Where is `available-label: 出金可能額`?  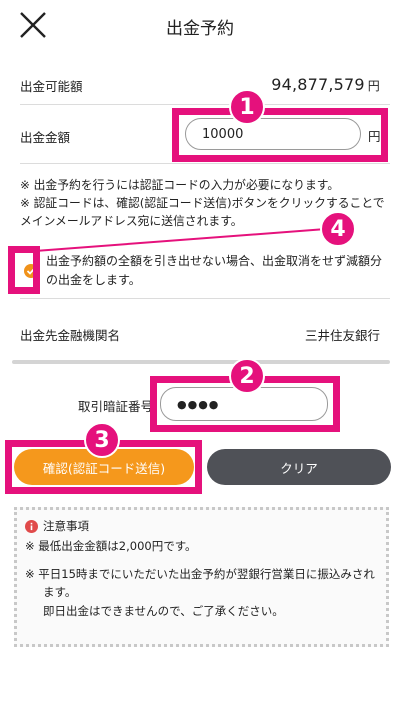
available-label: 出金可能額 is located at coordinates (51, 86).